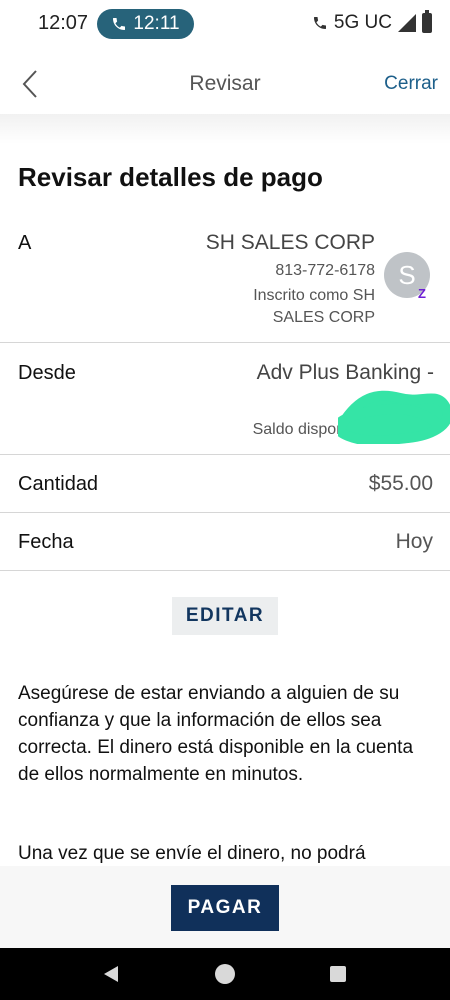  What do you see at coordinates (63, 23) in the screenshot?
I see `status-time: 12:07` at bounding box center [63, 23].